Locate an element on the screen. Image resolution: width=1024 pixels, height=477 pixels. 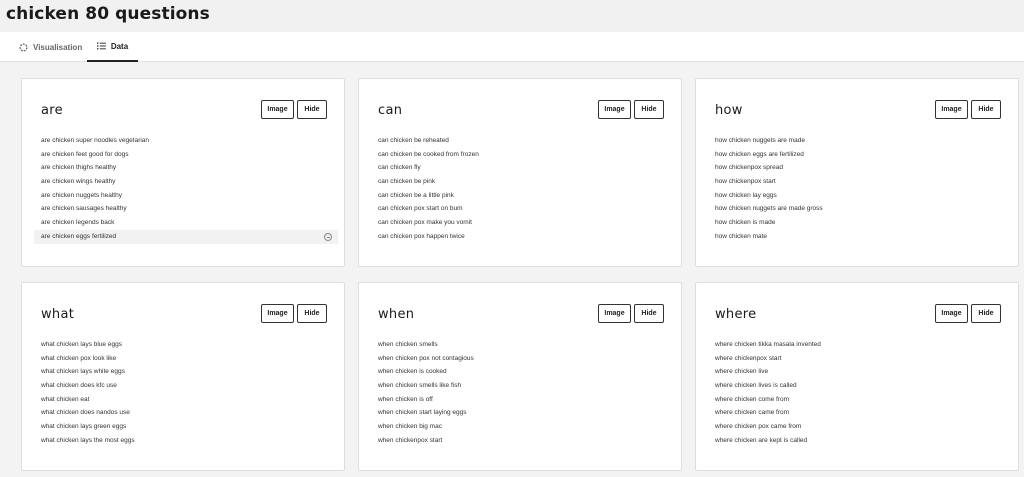
card-title: when is located at coordinates (396, 314).